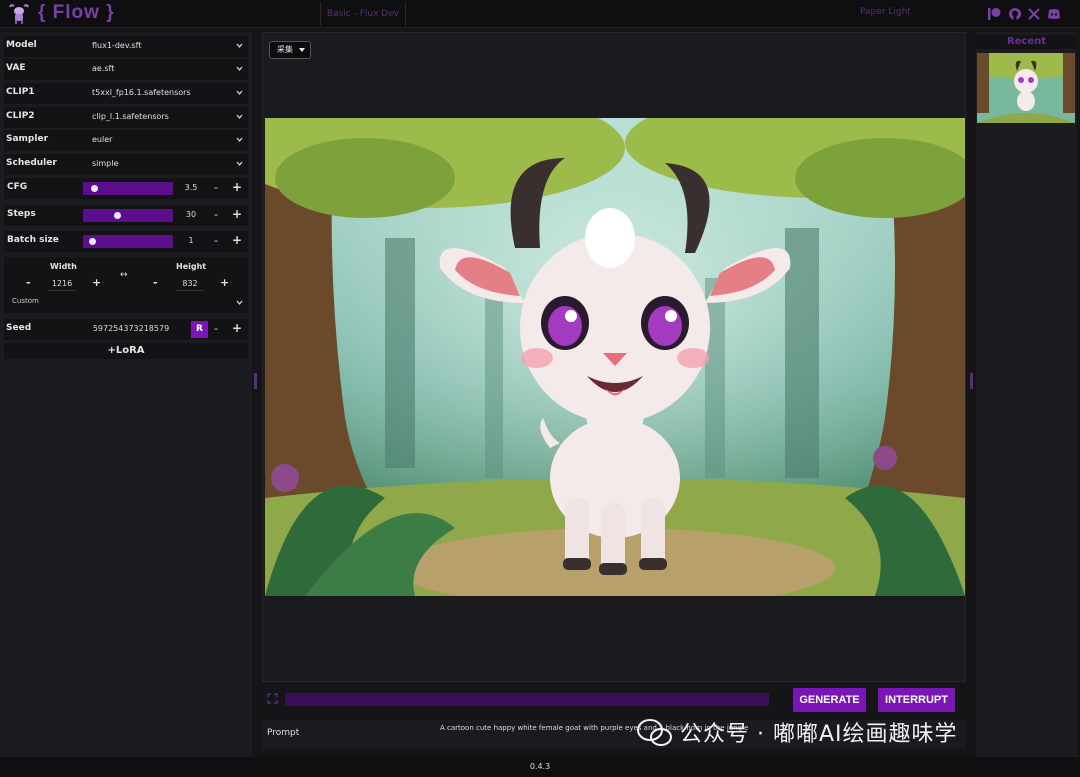 The width and height of the screenshot is (1080, 777). Describe the element at coordinates (819, 734) in the screenshot. I see `watermark-text: 公众号 · 嘟嘟AI绘画趣味学` at that location.